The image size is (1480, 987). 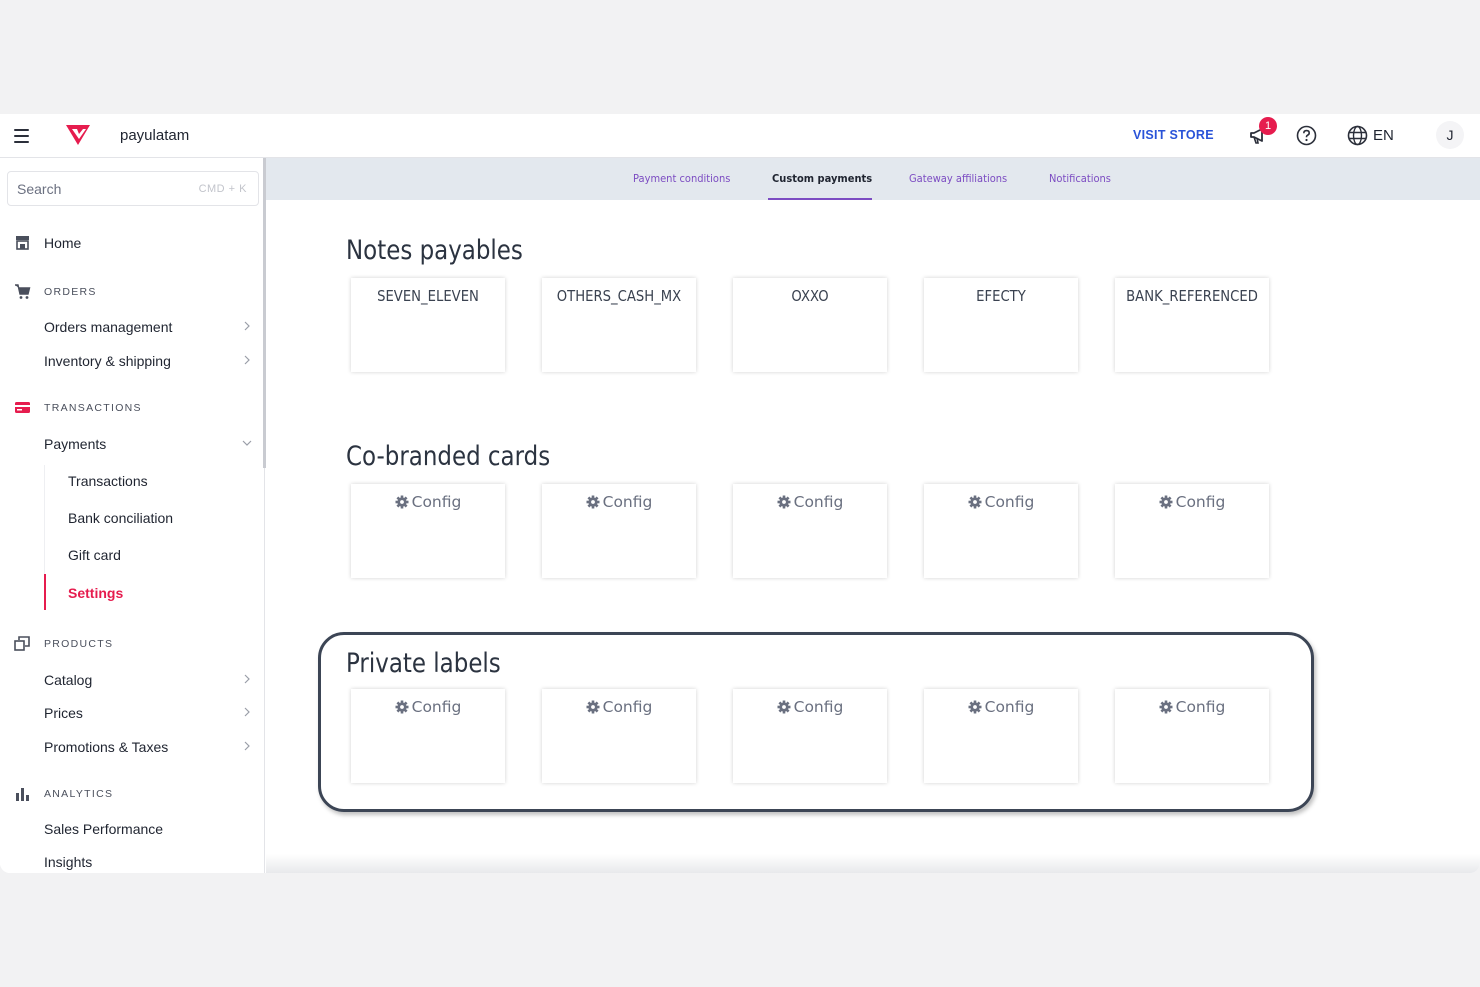 What do you see at coordinates (1192, 296) in the screenshot?
I see `card-label: BANK_REFERENCED` at bounding box center [1192, 296].